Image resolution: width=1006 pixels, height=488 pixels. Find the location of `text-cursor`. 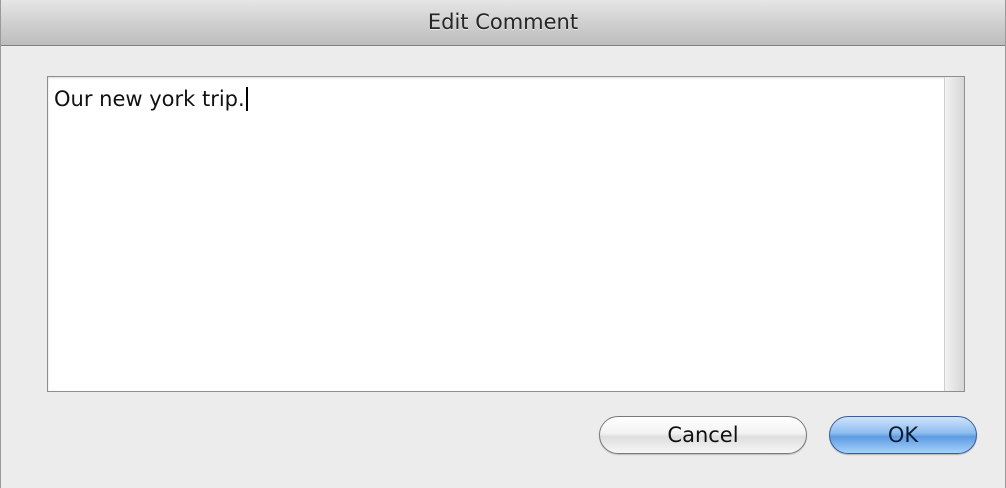

text-cursor is located at coordinates (246, 99).